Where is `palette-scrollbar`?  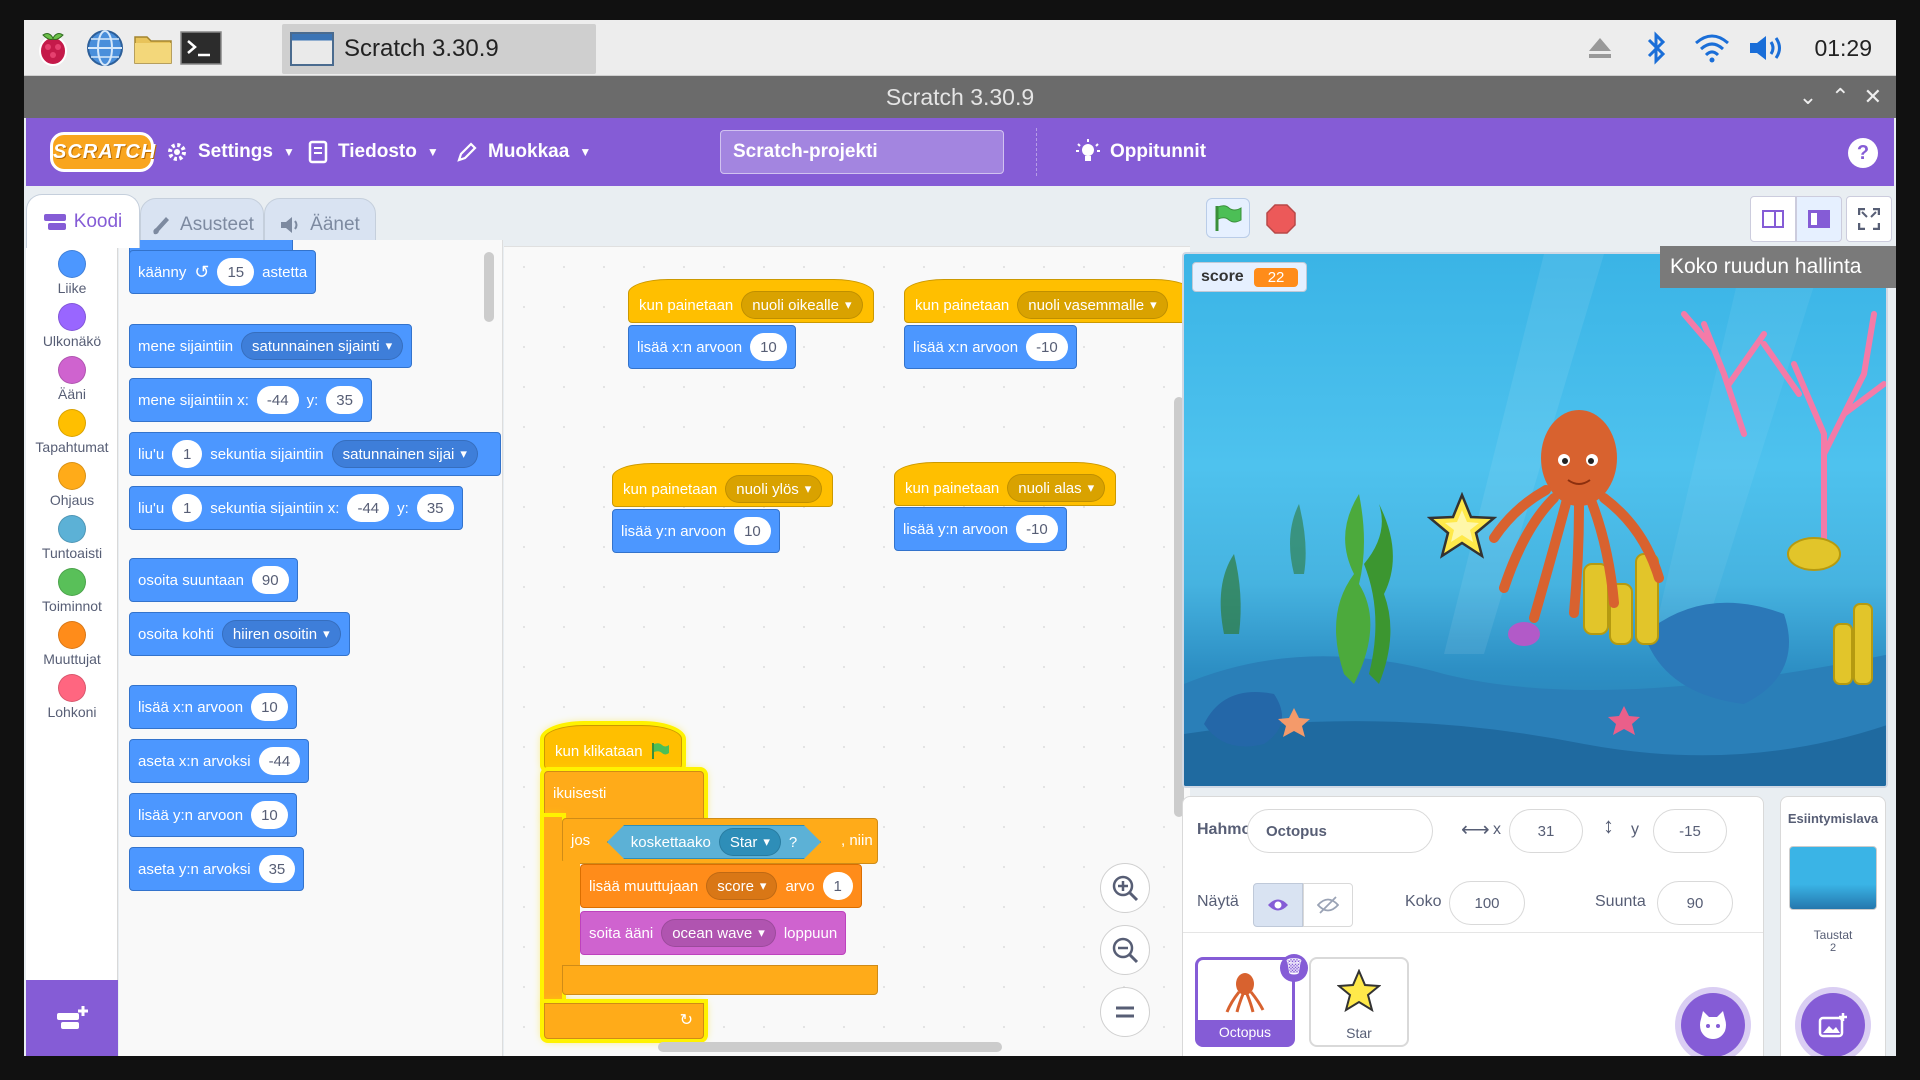 palette-scrollbar is located at coordinates (489, 287).